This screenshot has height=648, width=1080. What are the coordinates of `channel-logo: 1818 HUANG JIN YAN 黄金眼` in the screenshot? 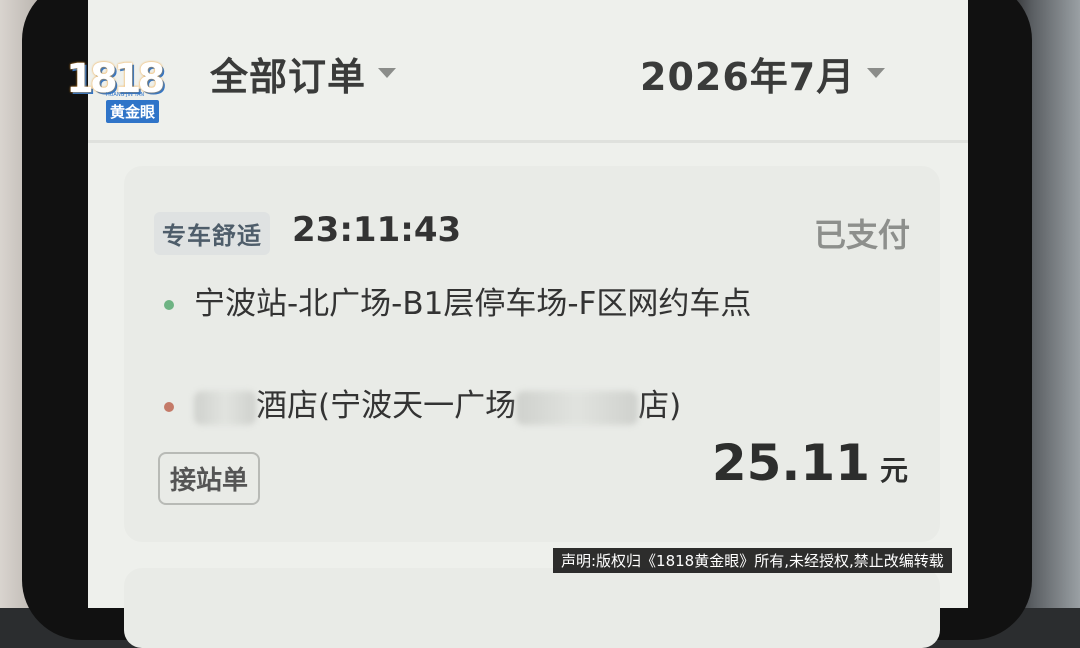 It's located at (115, 89).